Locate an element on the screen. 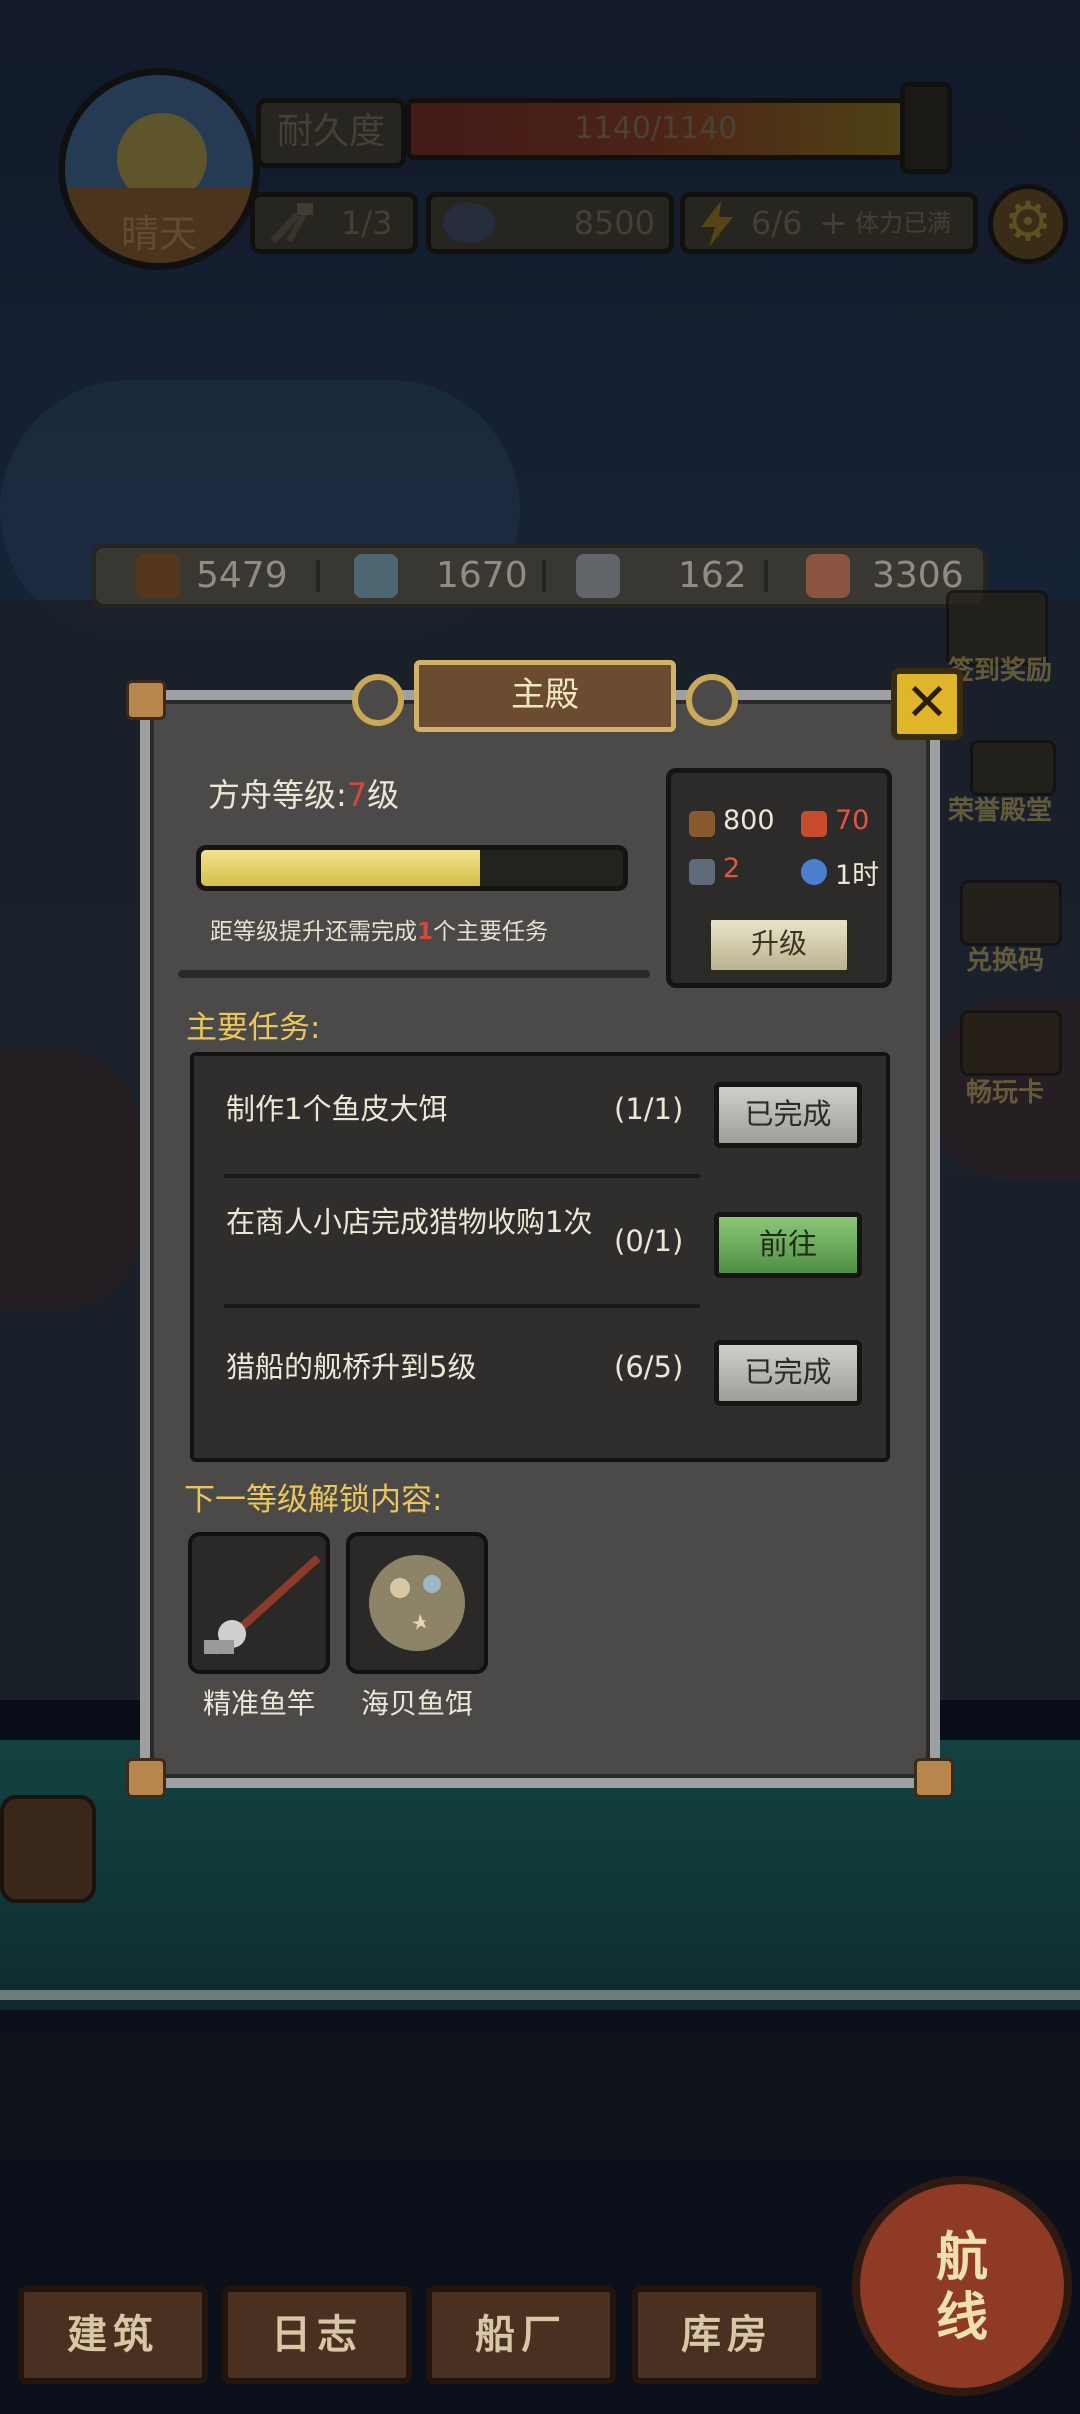 This screenshot has width=1080, height=2414. unlock-item-name: 海贝鱼饵 is located at coordinates (416, 1703).